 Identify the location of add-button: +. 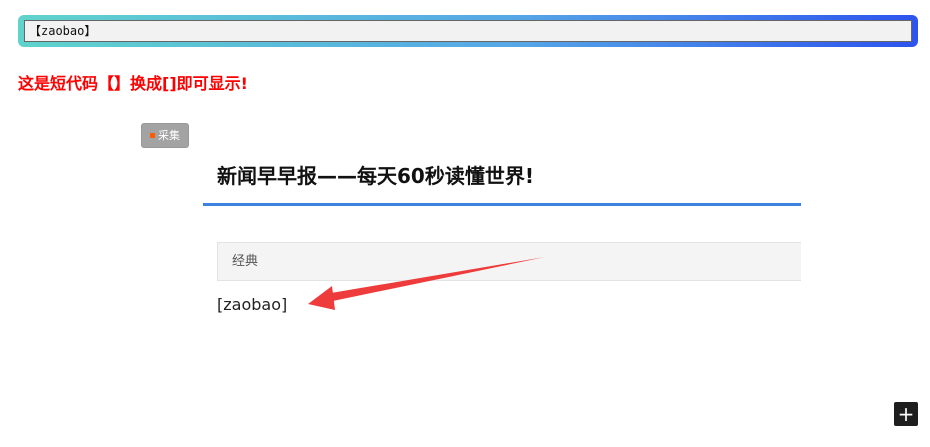
(906, 414).